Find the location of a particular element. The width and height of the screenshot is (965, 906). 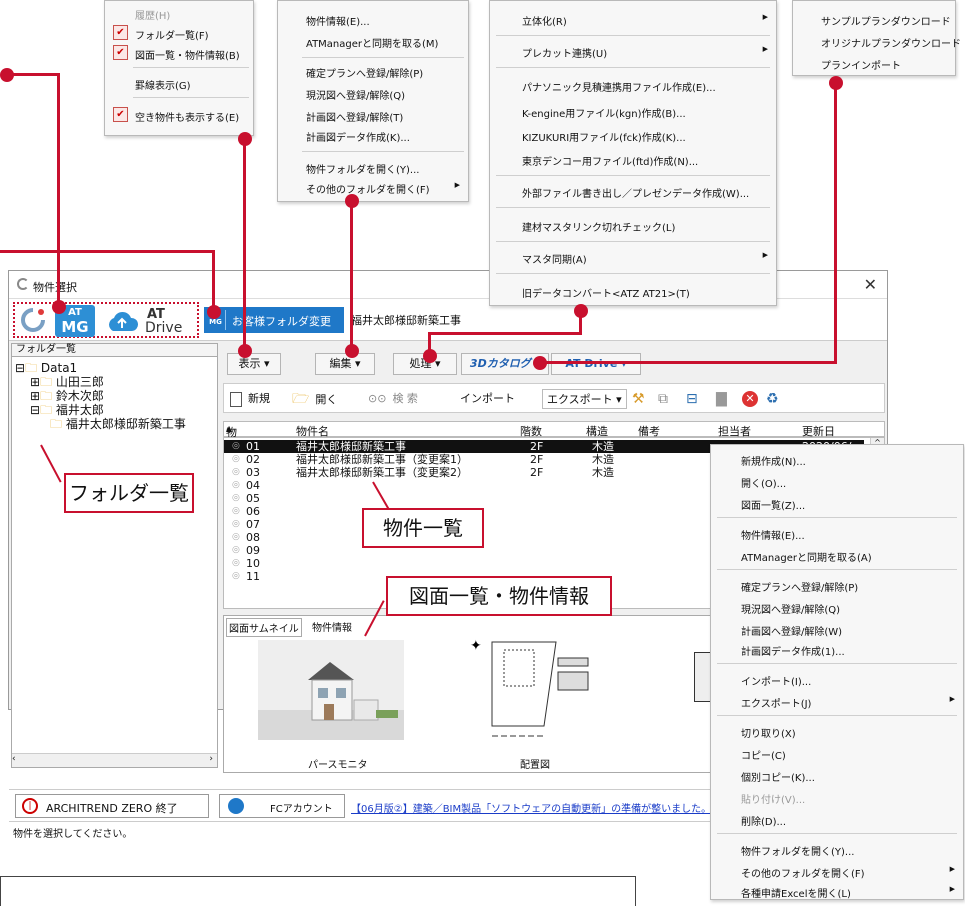

menu-history: 履歴(H) is located at coordinates (179, 14).